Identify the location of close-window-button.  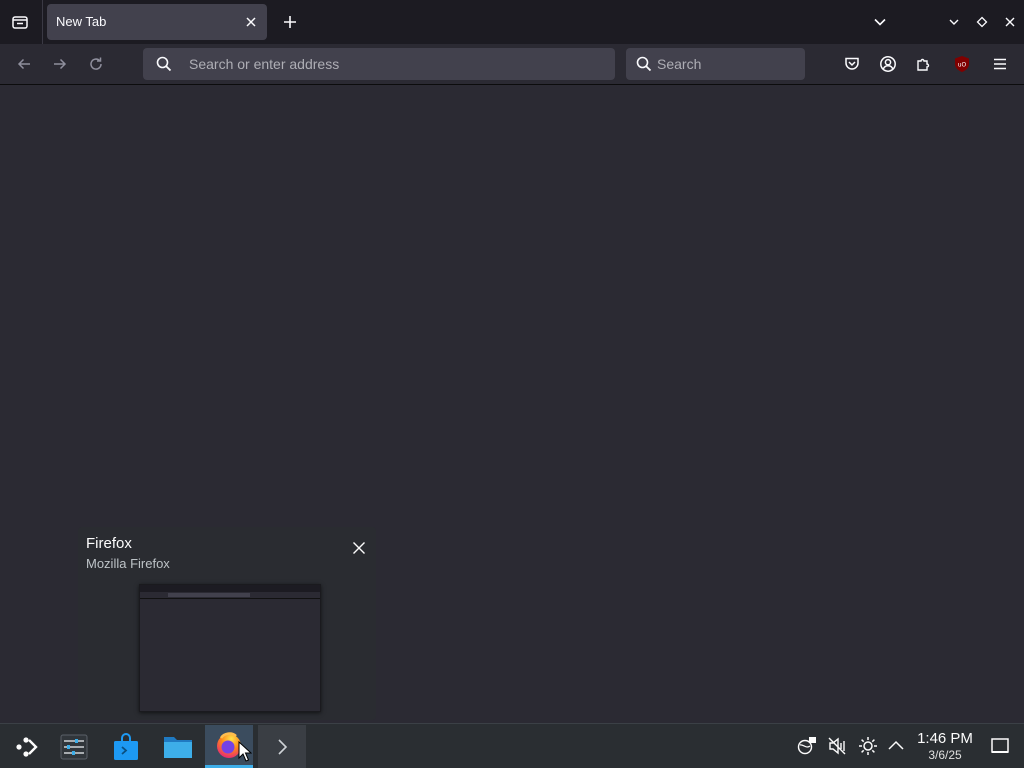
(1010, 22).